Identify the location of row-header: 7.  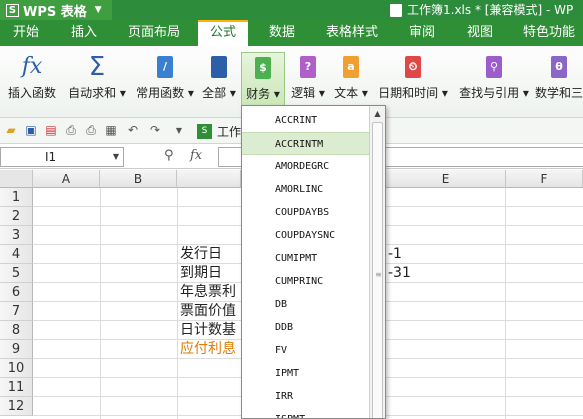
(16, 311).